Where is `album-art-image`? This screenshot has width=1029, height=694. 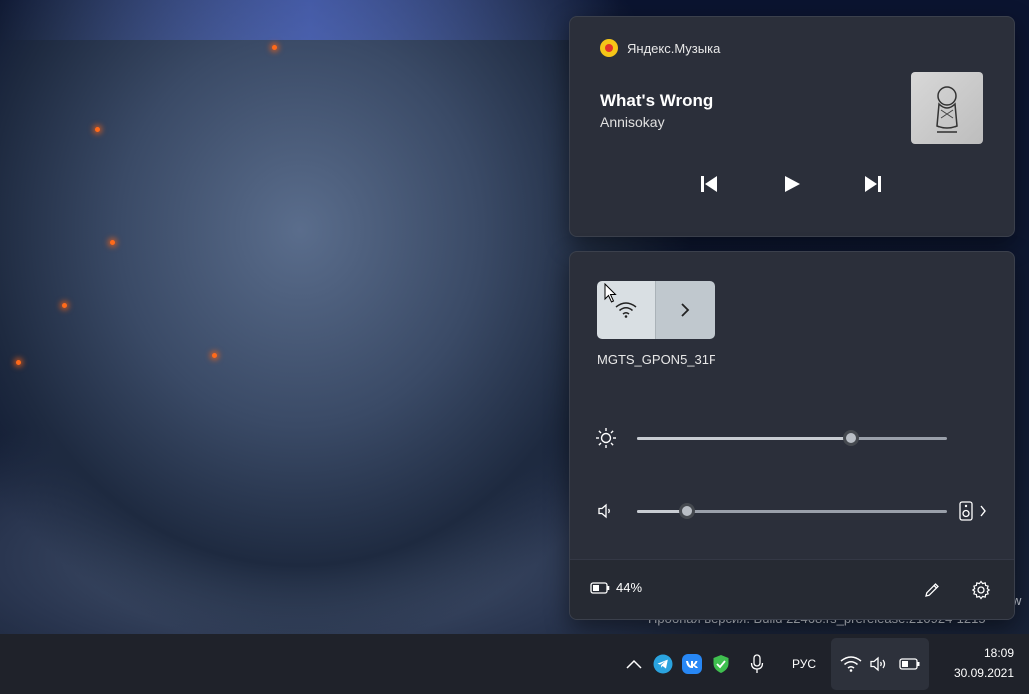 album-art-image is located at coordinates (947, 109).